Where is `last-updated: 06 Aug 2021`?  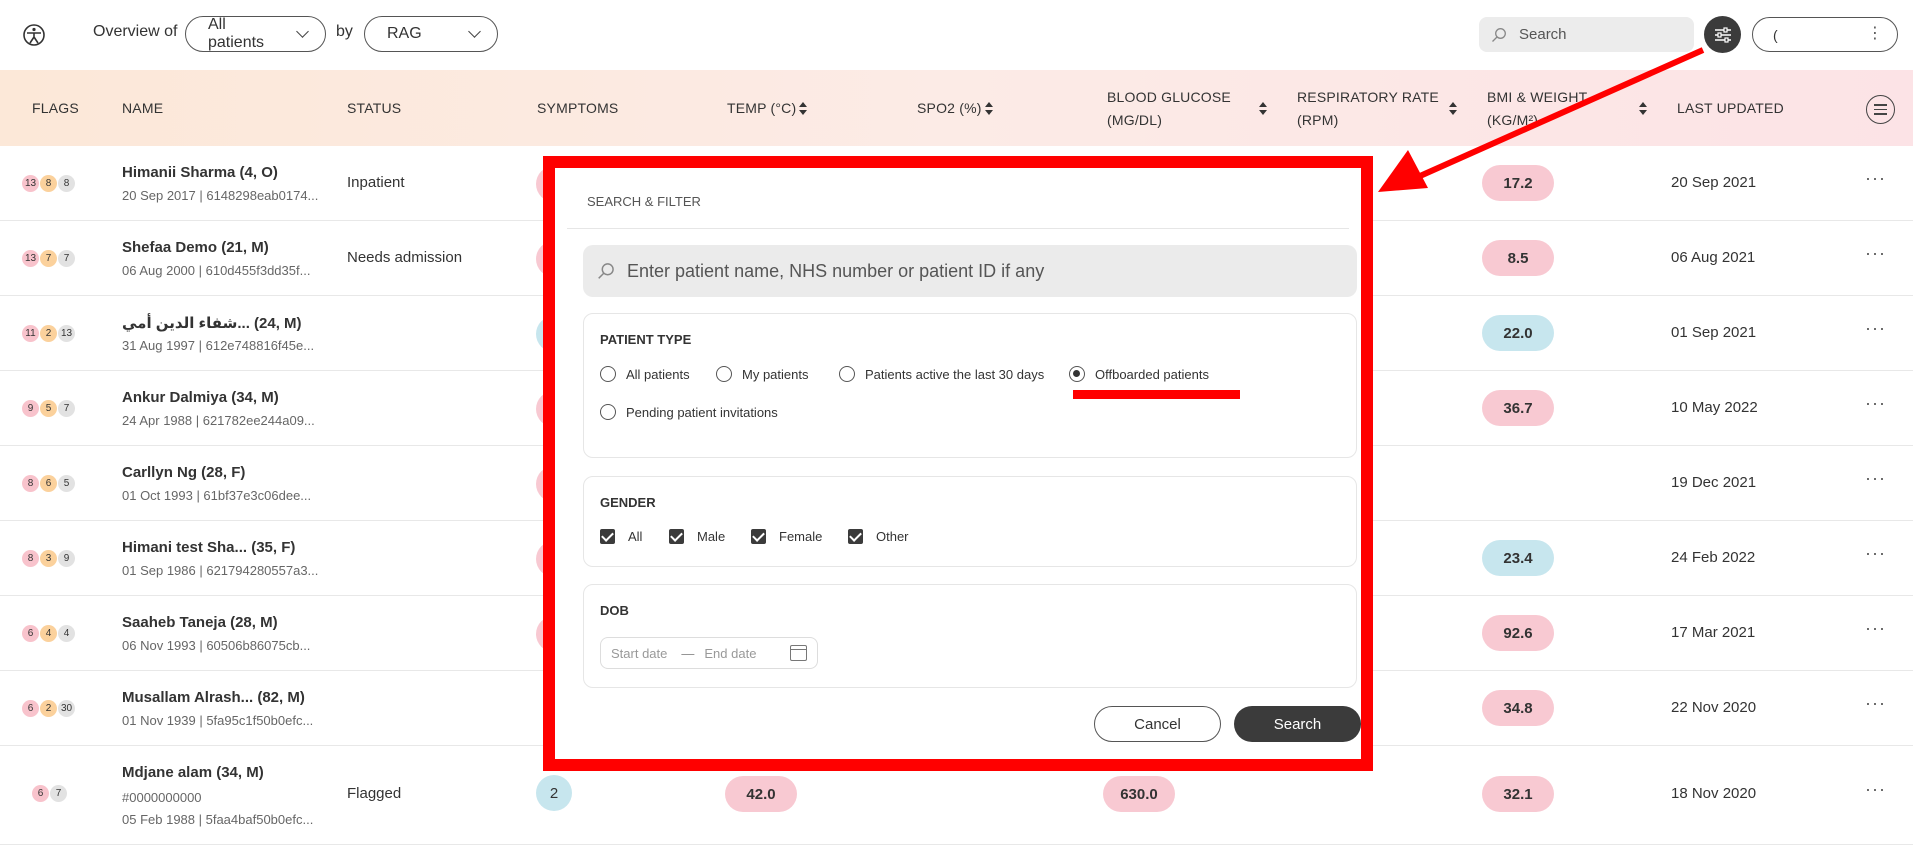 last-updated: 06 Aug 2021 is located at coordinates (1713, 257).